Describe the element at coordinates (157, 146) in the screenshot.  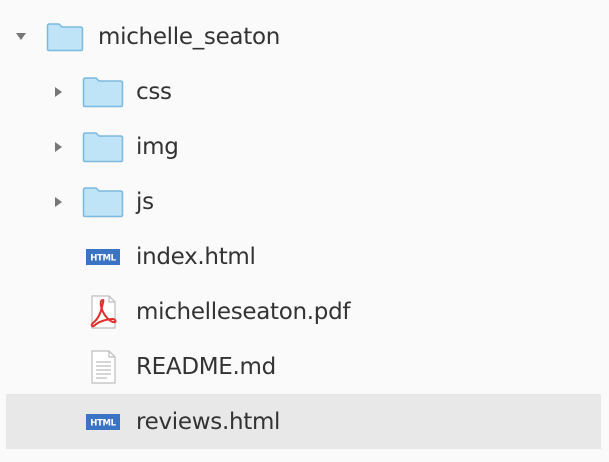
I see `tree-item-label: img` at that location.